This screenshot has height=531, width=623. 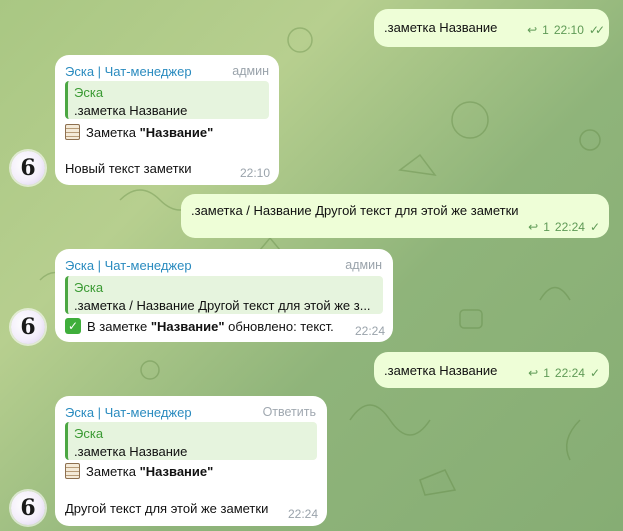 I want to click on message-text: Другой текст для этой же заметки, so click(x=167, y=508).